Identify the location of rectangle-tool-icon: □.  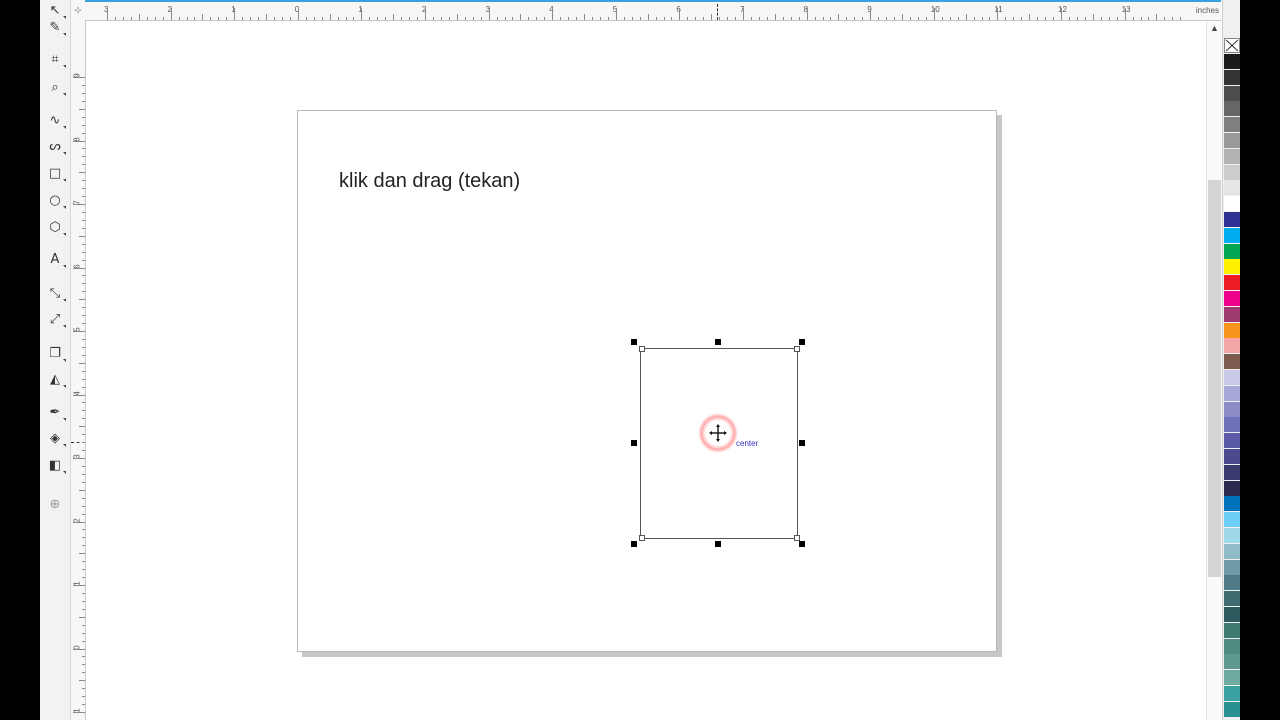
(55, 173).